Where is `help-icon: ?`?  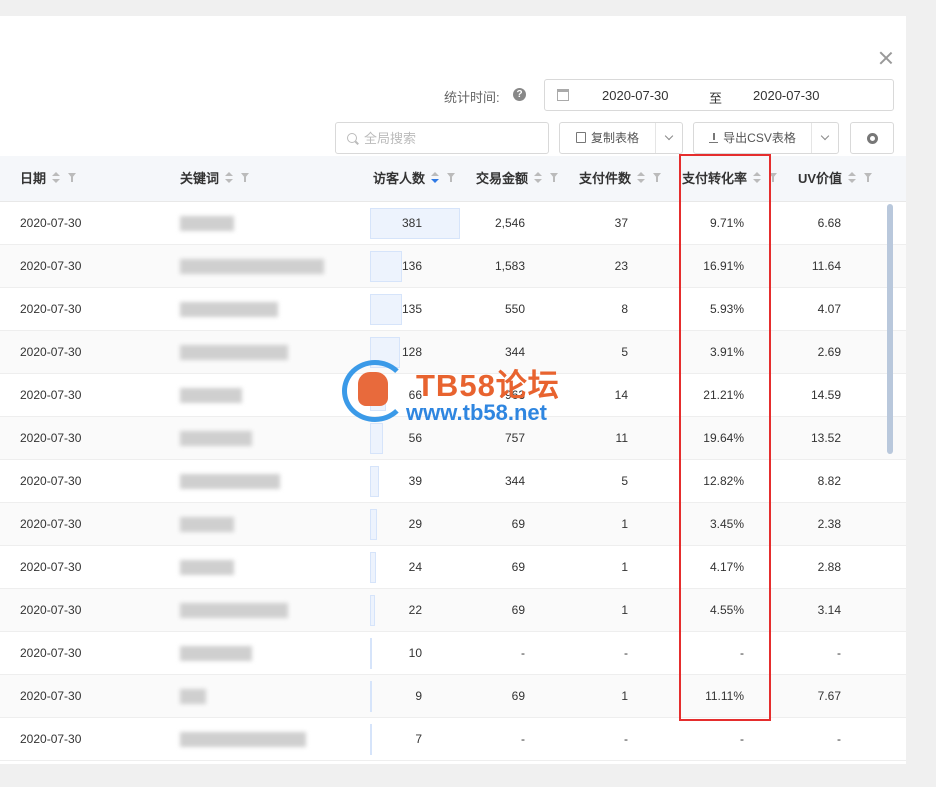
help-icon: ? is located at coordinates (519, 94).